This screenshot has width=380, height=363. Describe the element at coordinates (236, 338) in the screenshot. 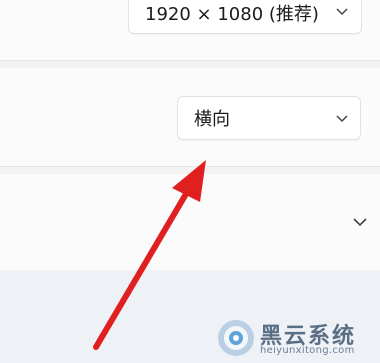

I see `cloud-logo-icon` at that location.